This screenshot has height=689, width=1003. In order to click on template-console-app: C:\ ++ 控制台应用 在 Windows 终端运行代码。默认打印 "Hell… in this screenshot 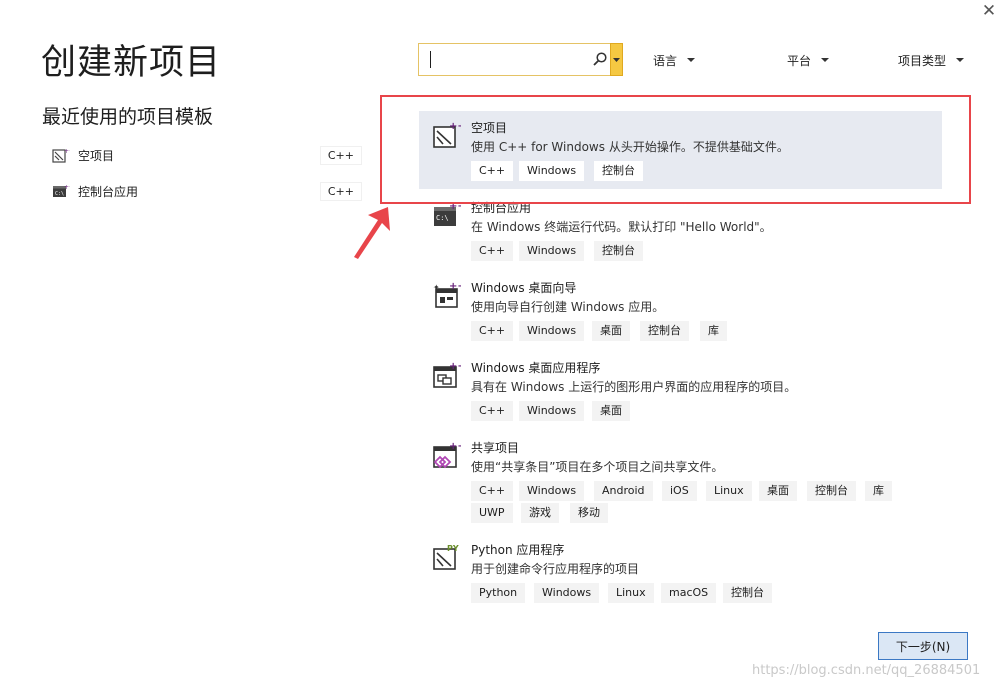, I will do `click(680, 230)`.